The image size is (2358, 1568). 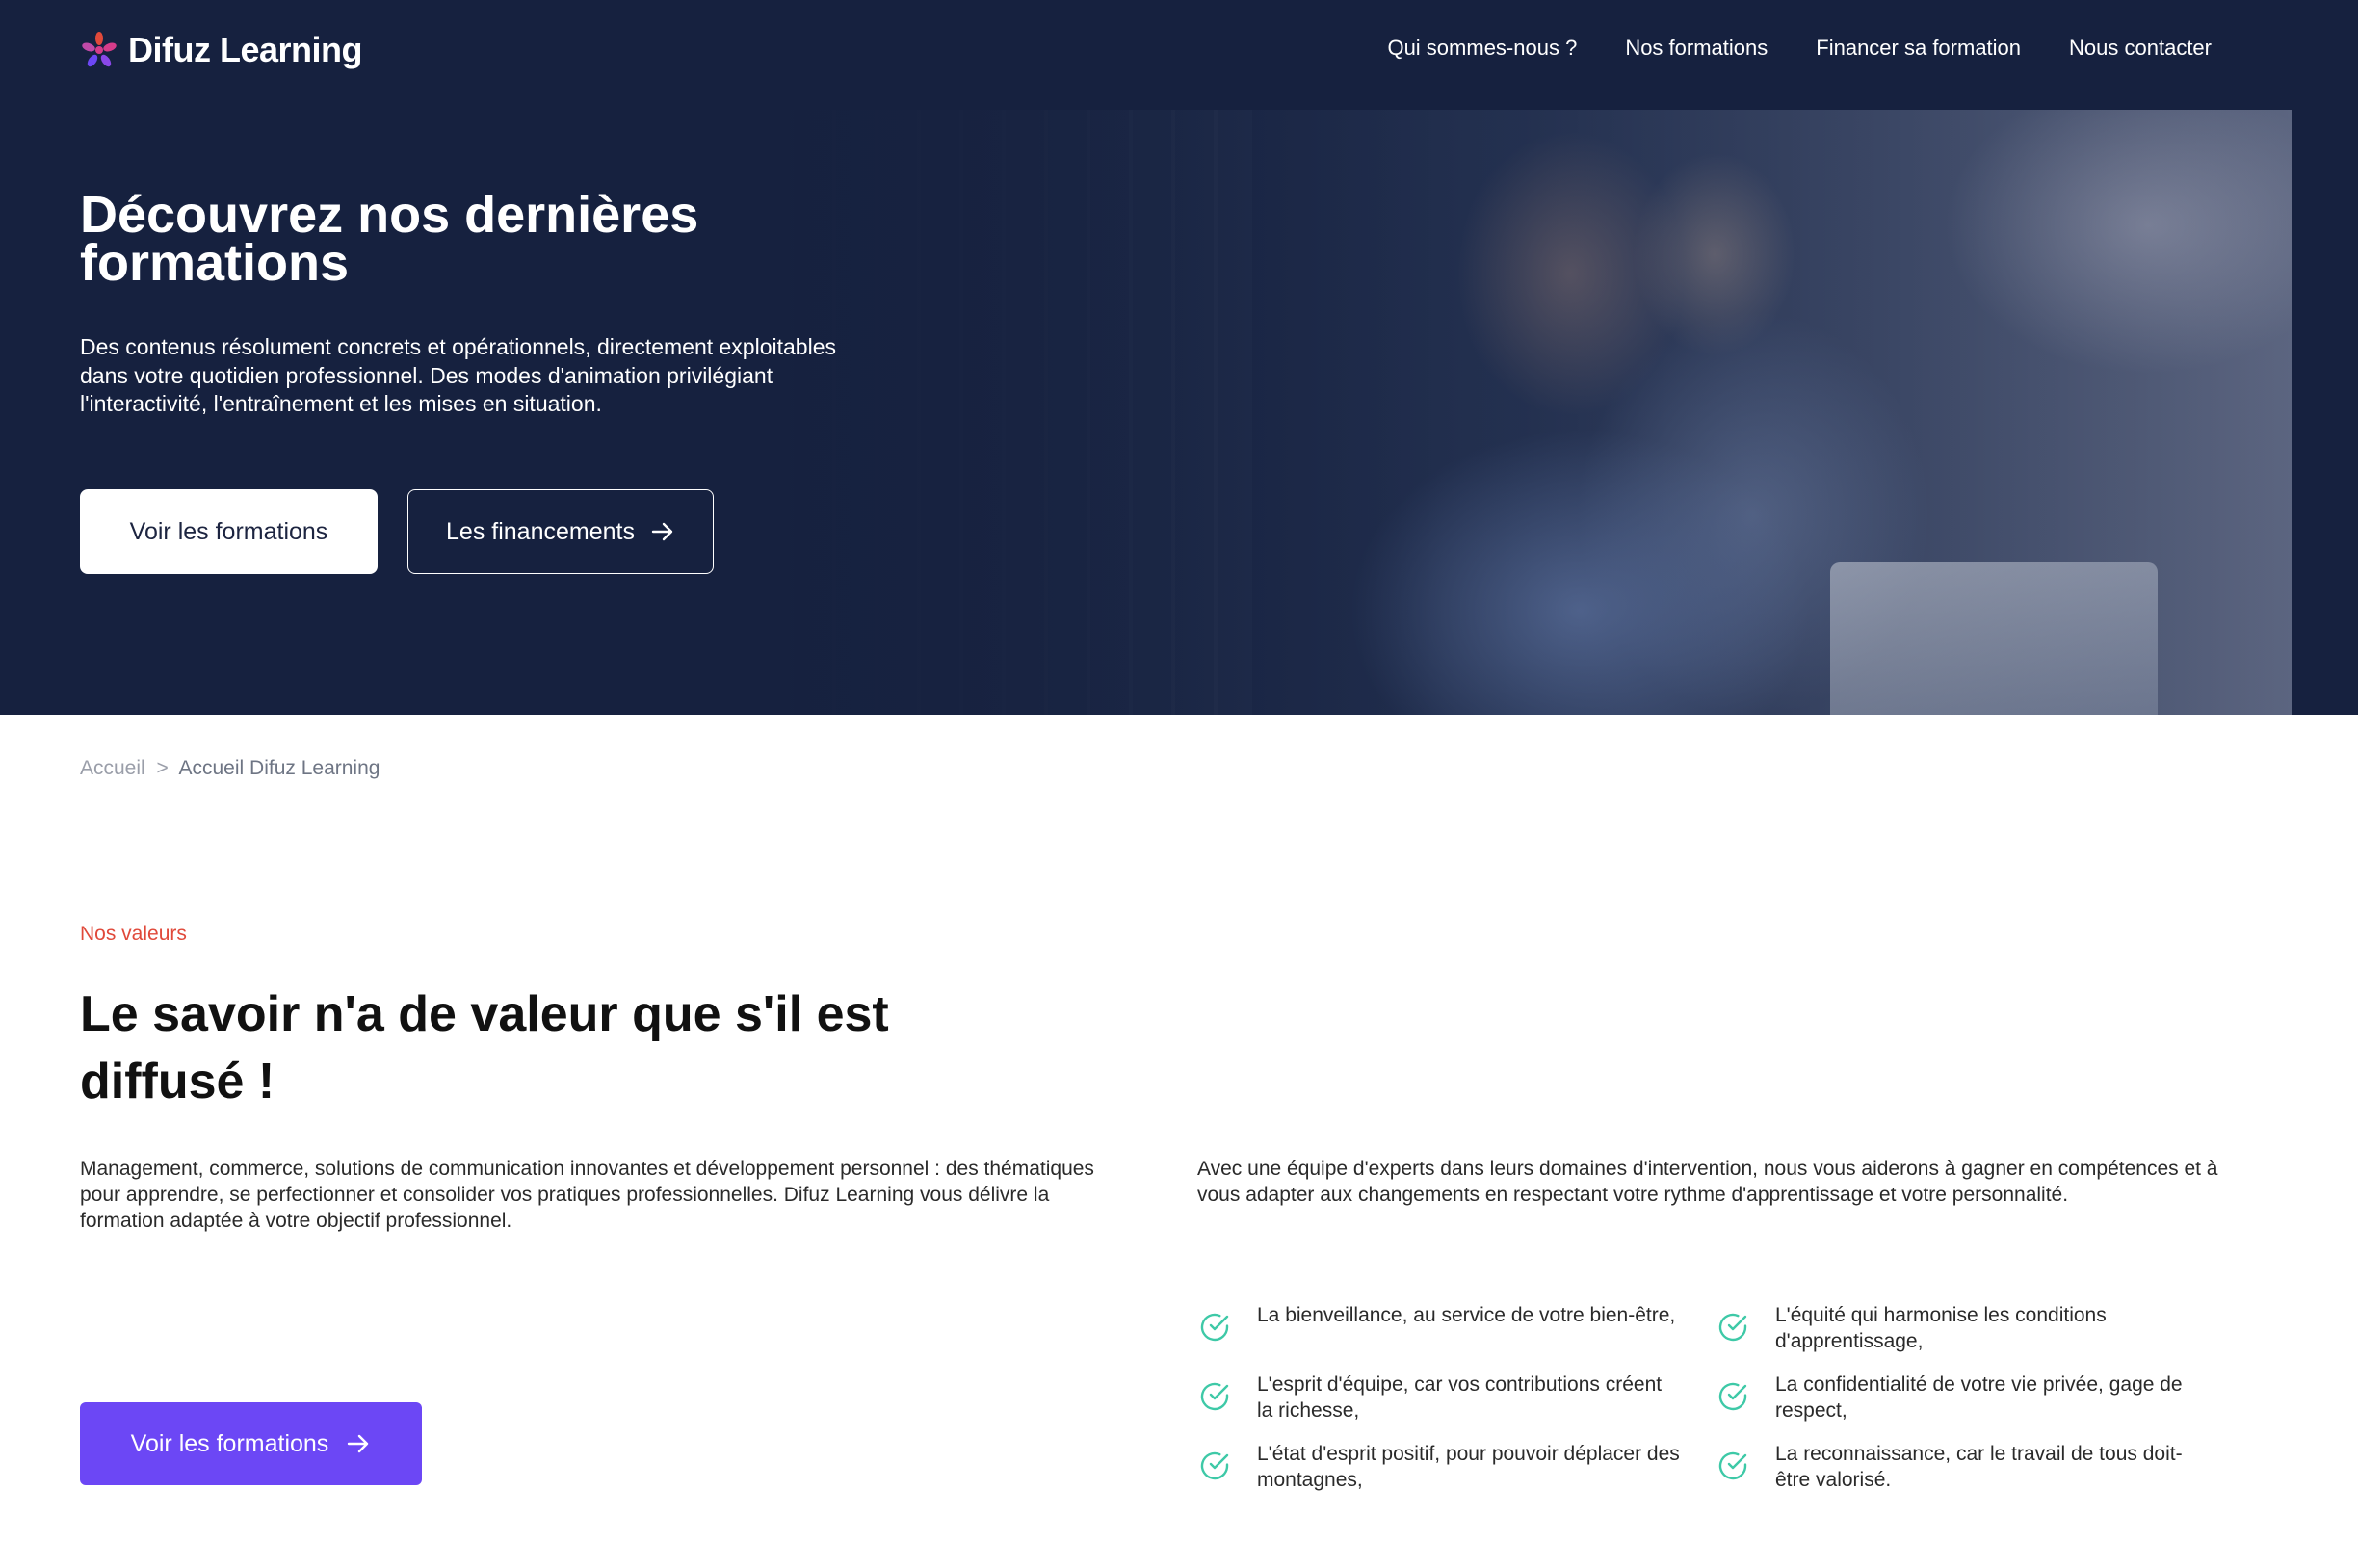 I want to click on financing-button-label: Les financements, so click(x=540, y=531).